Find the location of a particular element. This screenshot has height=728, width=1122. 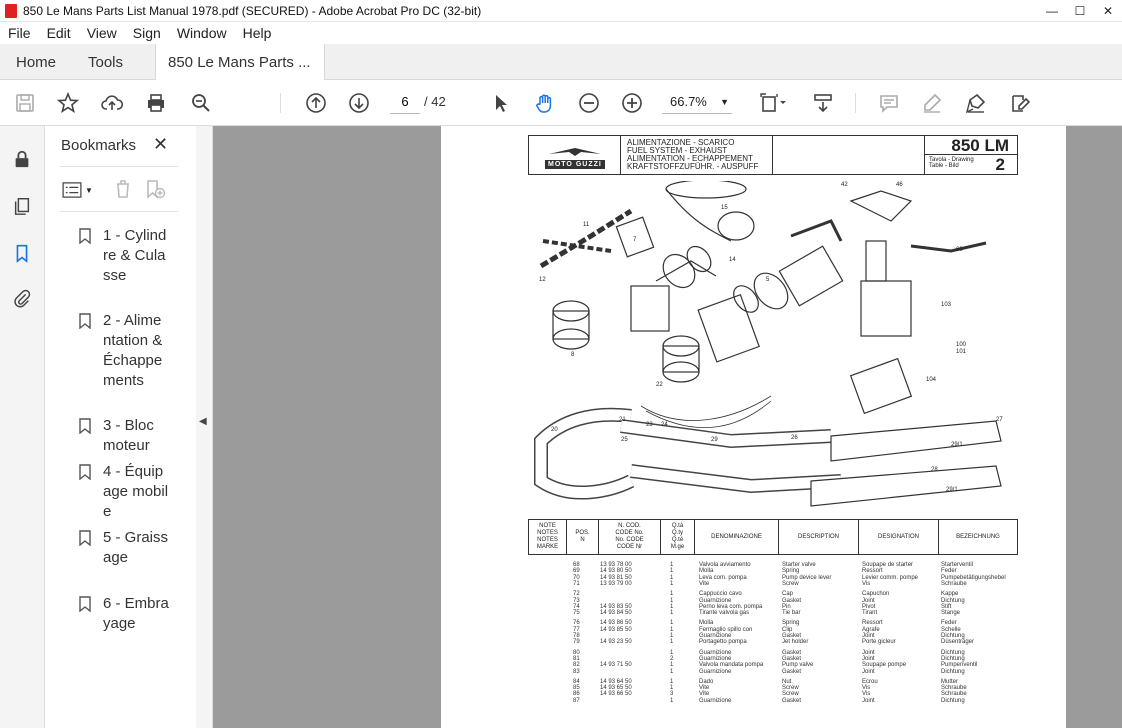

comment-icon is located at coordinates (889, 103).